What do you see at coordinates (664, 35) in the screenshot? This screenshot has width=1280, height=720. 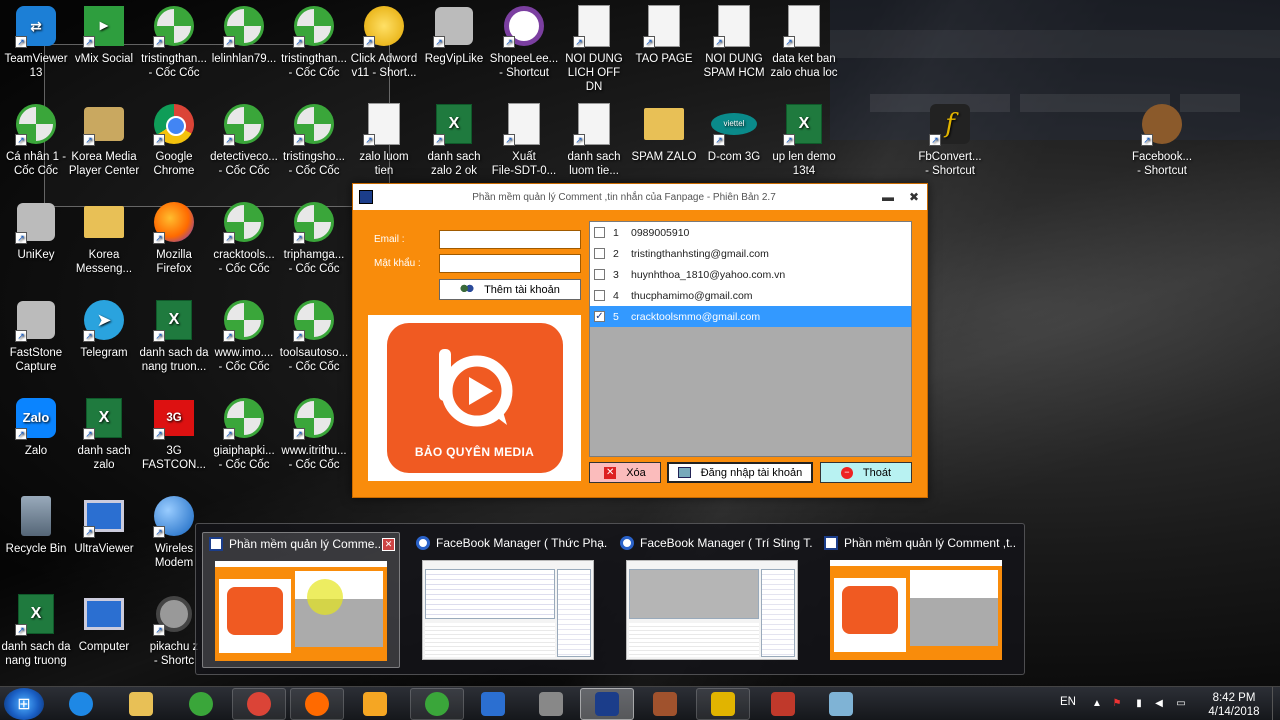 I see `desktop-icon: ↗ TAO PAGE` at bounding box center [664, 35].